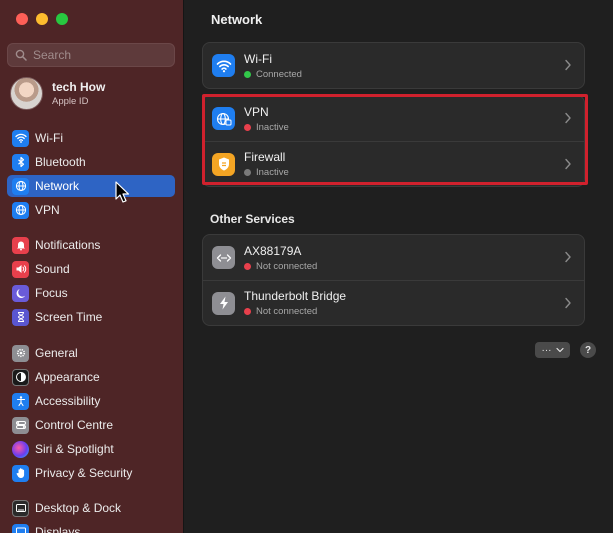 This screenshot has width=613, height=533. I want to click on sidebar-item-accessibility: Accessibility, so click(91, 401).